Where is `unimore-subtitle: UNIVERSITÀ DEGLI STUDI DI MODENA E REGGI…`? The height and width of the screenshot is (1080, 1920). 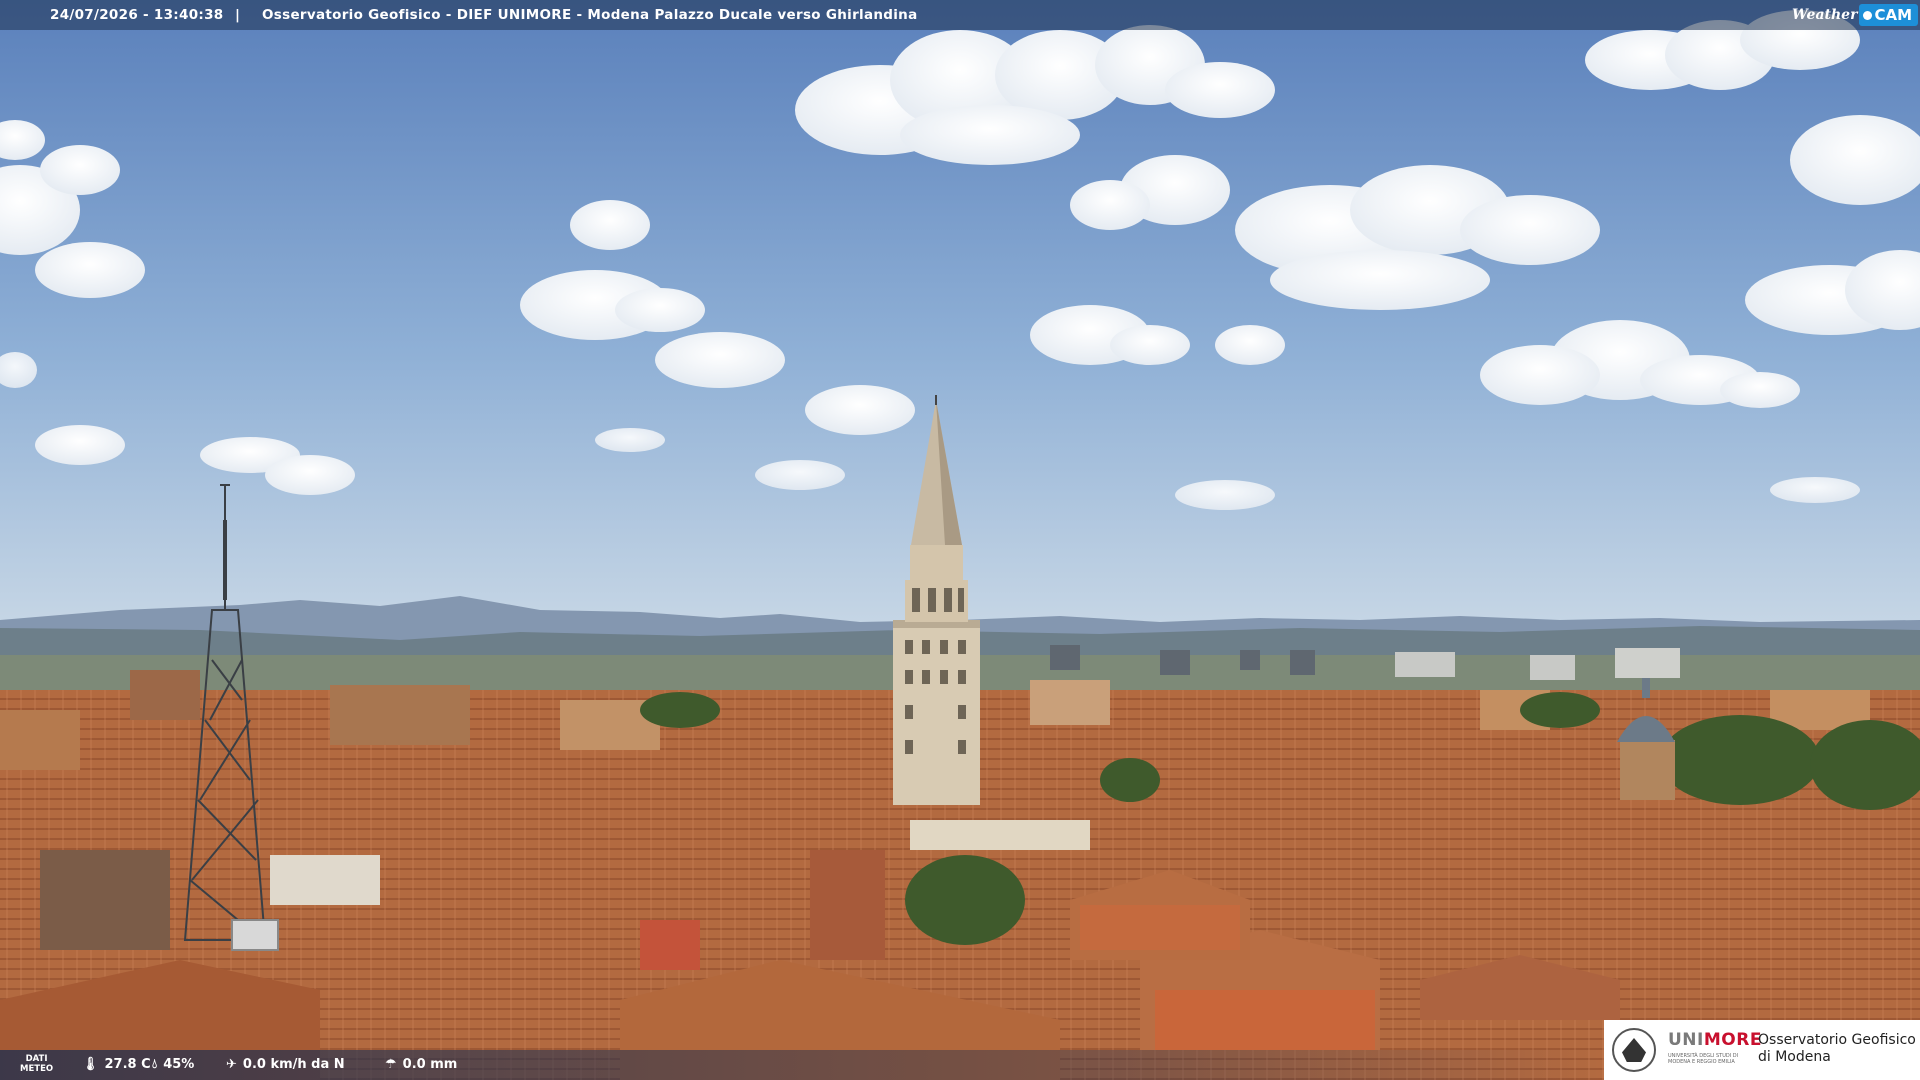
unimore-subtitle: UNIVERSITÀ DEGLI STUDI DI MODENA E REGGI… is located at coordinates (1703, 1059).